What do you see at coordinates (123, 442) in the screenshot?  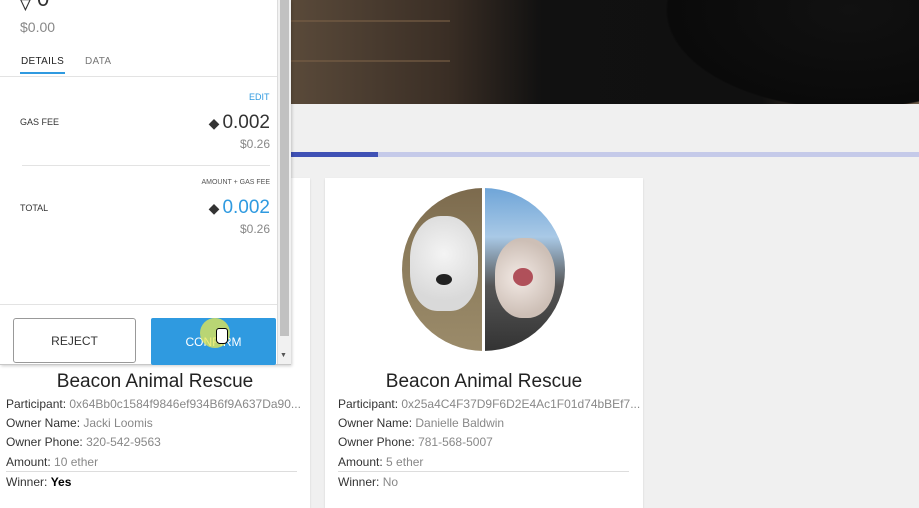 I see `owner-phone-value: 320-542-9563` at bounding box center [123, 442].